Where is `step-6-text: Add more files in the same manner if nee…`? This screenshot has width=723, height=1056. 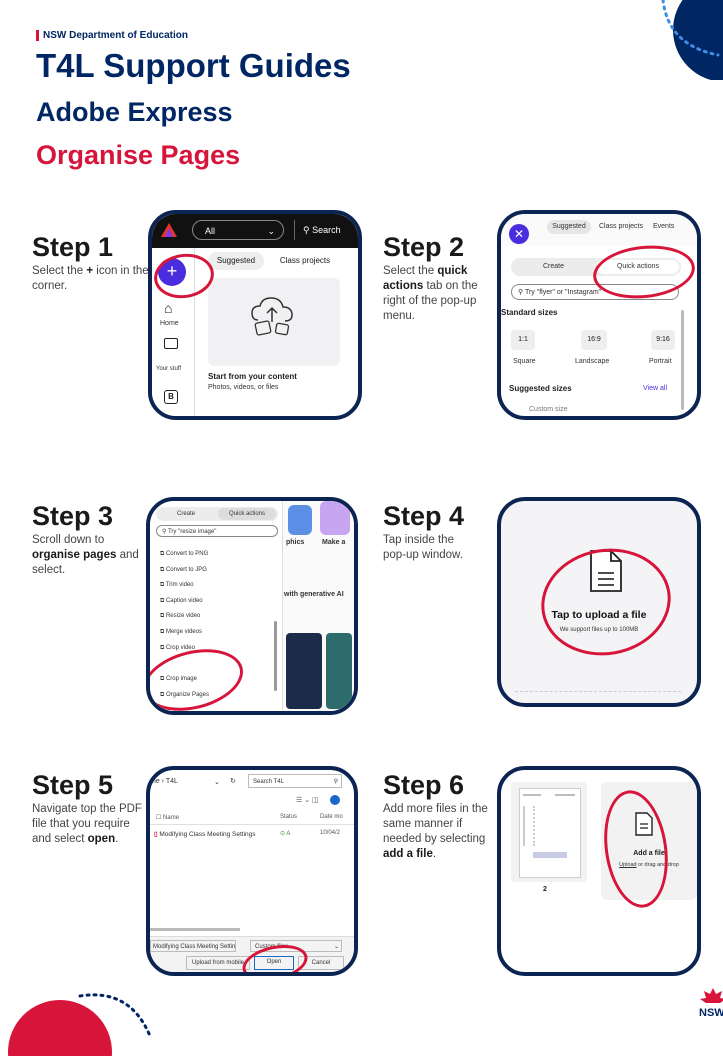 step-6-text: Add more files in the same manner if nee… is located at coordinates (435, 831).